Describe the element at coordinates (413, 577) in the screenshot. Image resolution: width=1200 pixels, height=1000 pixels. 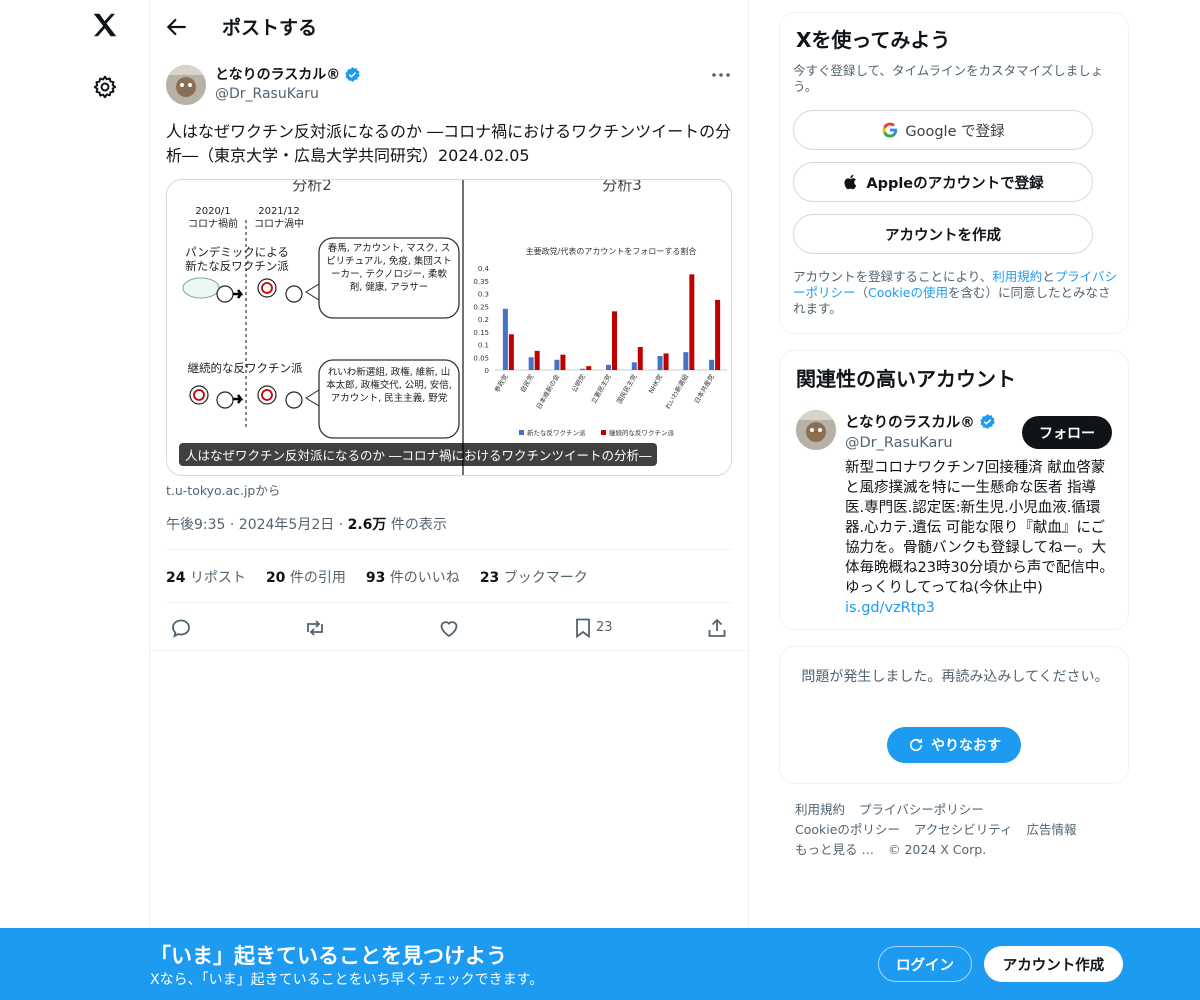
I see `like-stat: 93 件のいいね` at that location.